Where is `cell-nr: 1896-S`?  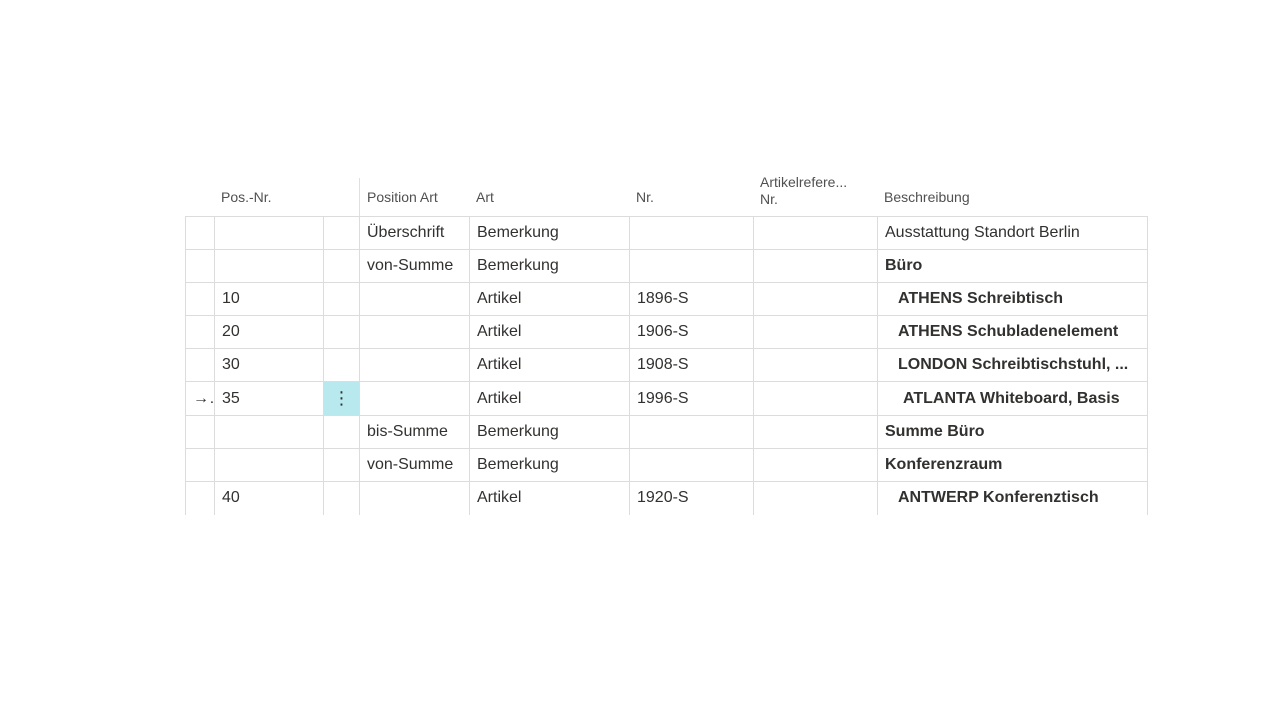 cell-nr: 1896-S is located at coordinates (691, 299).